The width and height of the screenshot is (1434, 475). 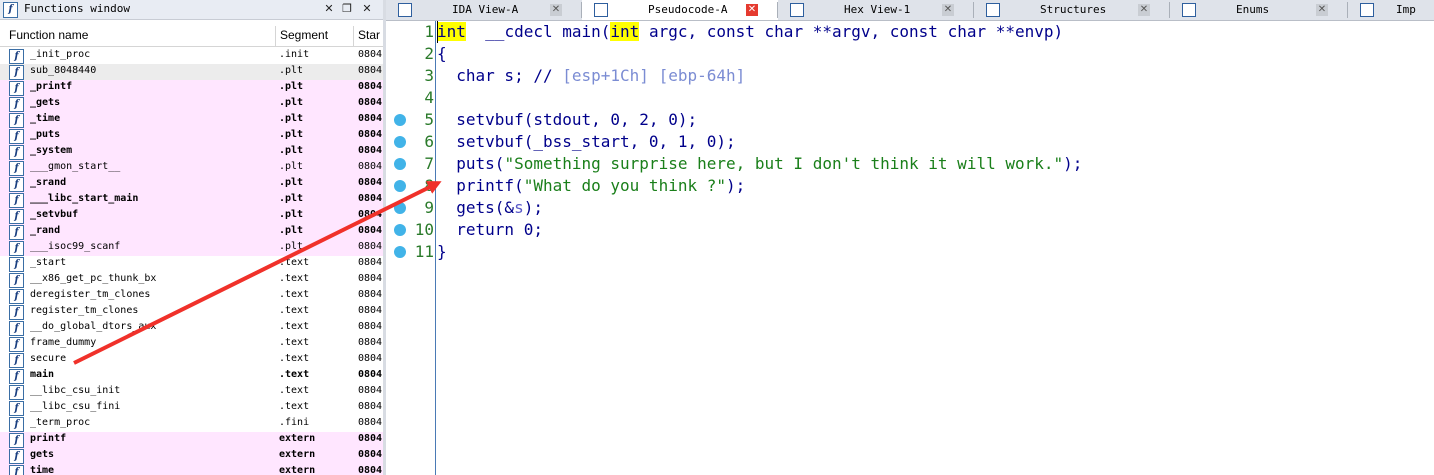 What do you see at coordinates (910, 120) in the screenshot?
I see `code-line: 5 setvbuf(stdout, 0, 2, 0);` at bounding box center [910, 120].